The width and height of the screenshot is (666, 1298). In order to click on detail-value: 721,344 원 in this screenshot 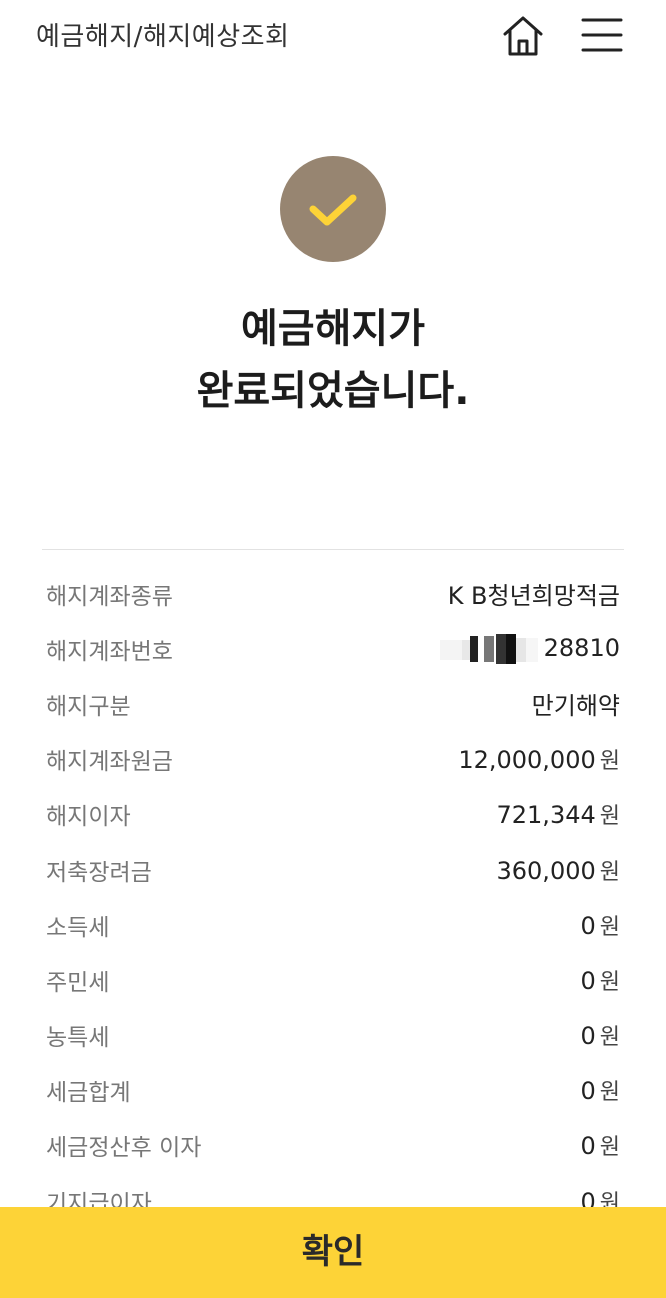, I will do `click(558, 815)`.